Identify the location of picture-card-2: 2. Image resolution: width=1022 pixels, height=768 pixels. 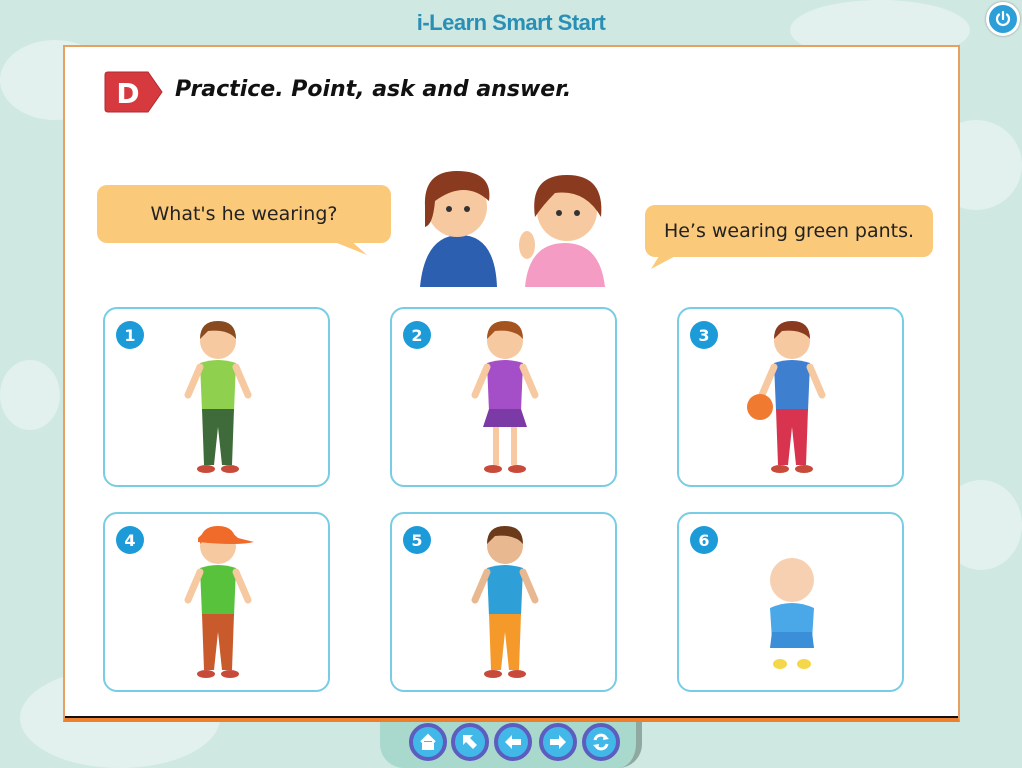
(503, 397).